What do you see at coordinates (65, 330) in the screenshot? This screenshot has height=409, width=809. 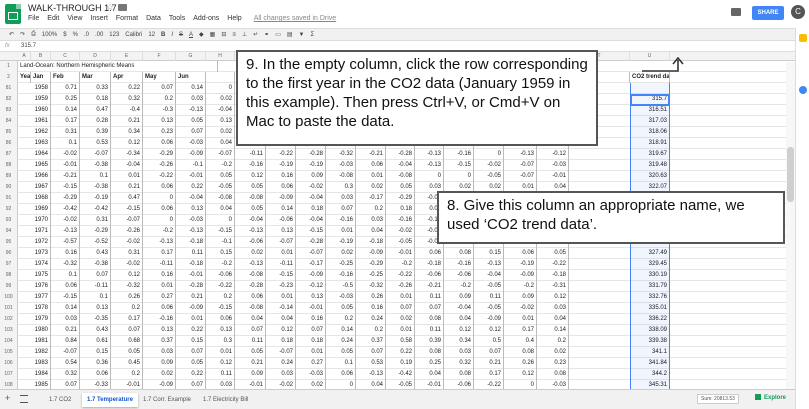 I see `table-cell: 0.21` at bounding box center [65, 330].